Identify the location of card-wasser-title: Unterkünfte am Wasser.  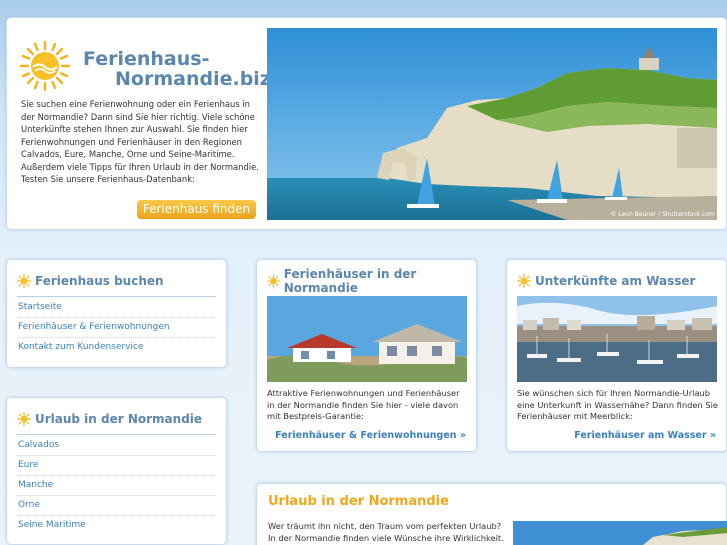
(615, 281).